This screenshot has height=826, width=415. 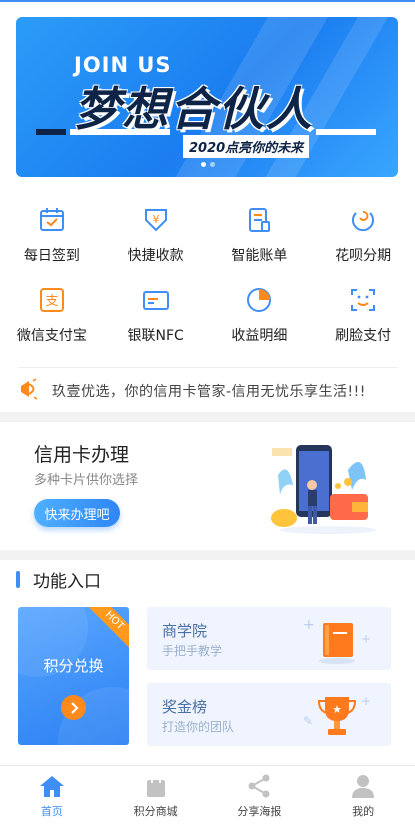 I want to click on credit-card-title: 信用卡办理, so click(x=82, y=455).